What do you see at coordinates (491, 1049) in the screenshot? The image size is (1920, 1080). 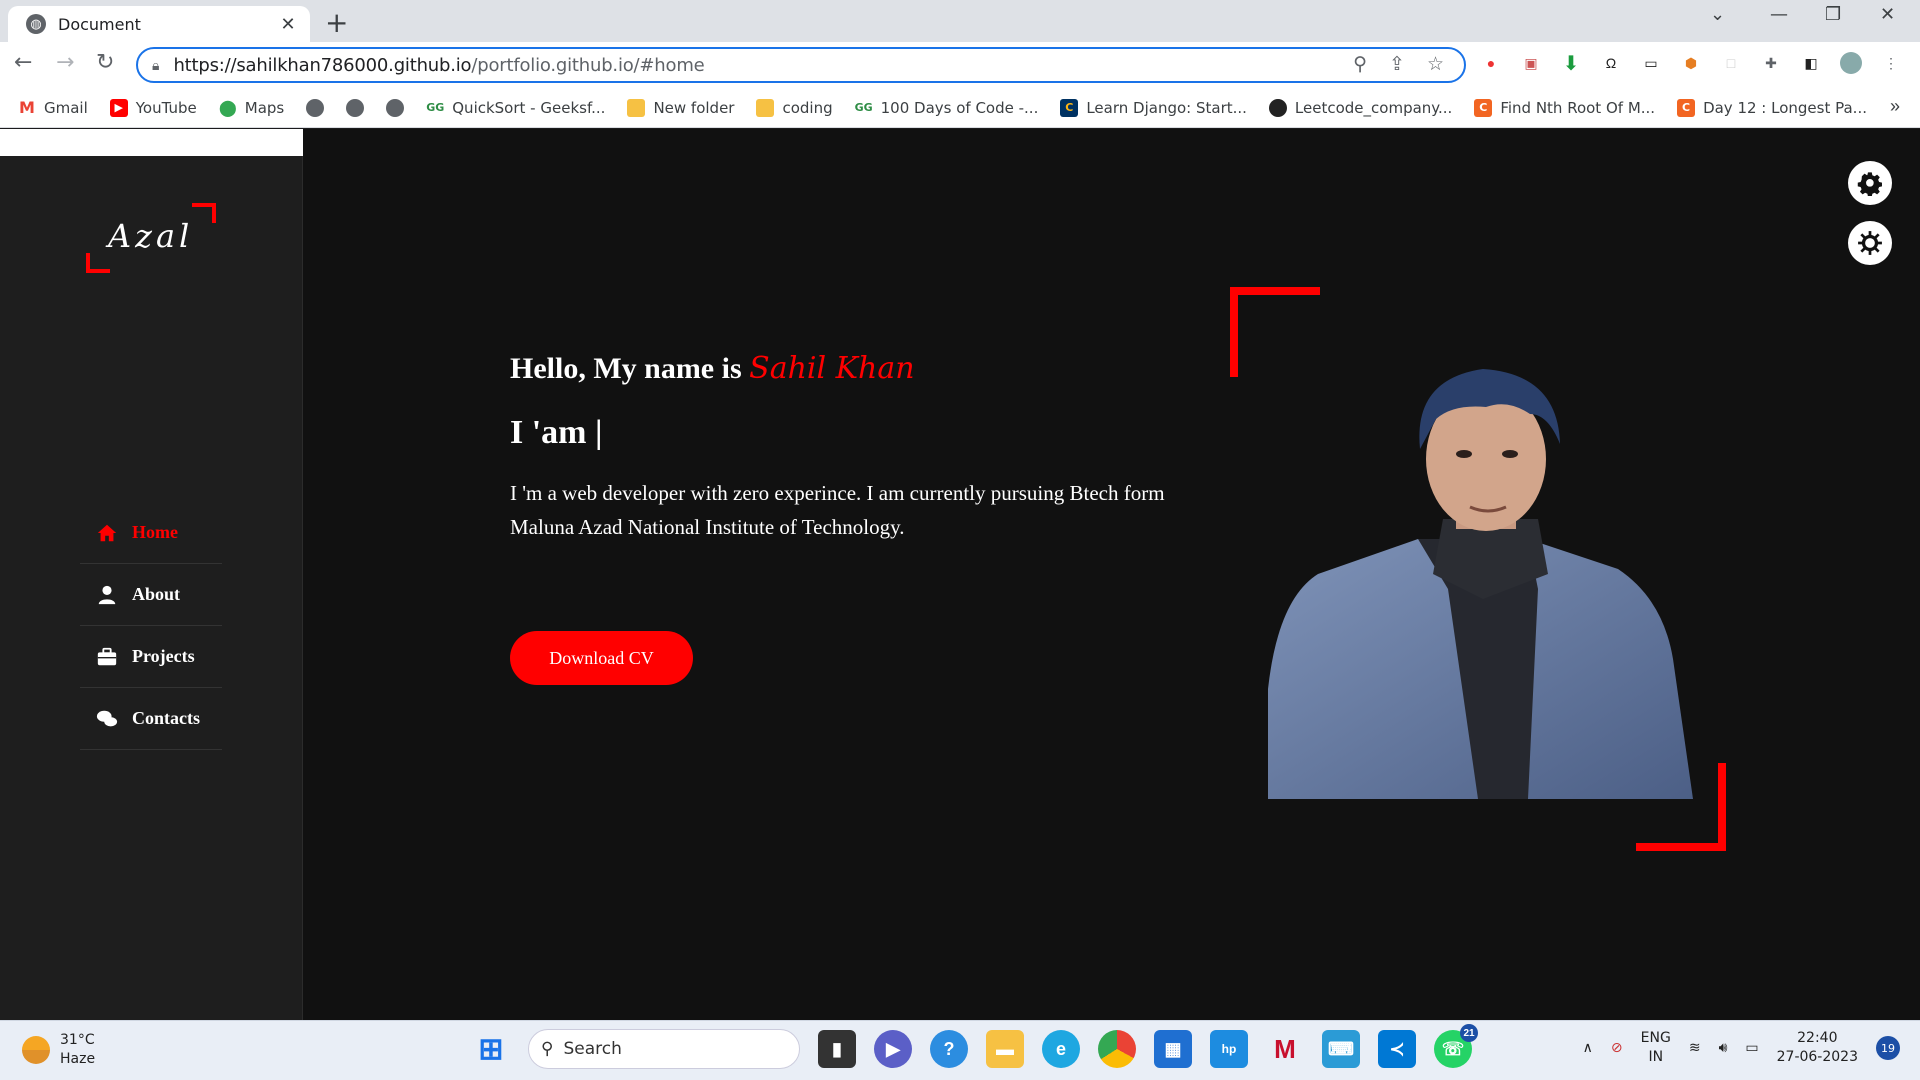 I see `start-button: ⊞` at bounding box center [491, 1049].